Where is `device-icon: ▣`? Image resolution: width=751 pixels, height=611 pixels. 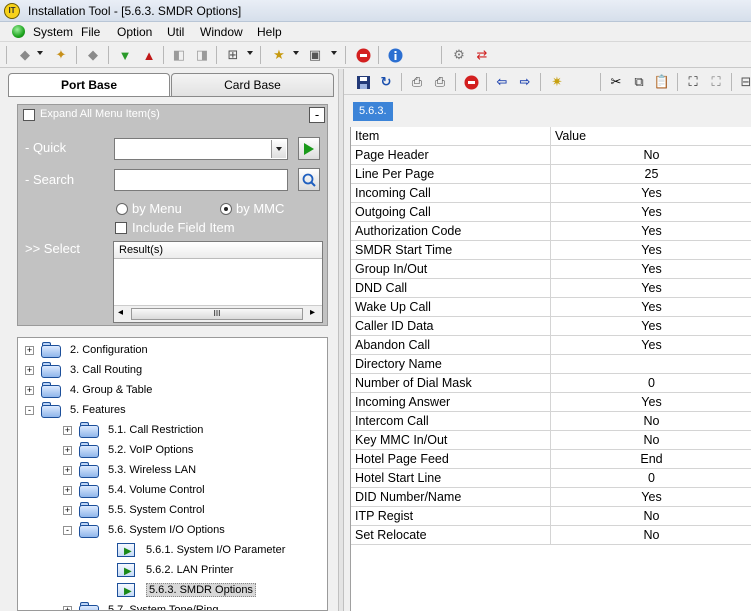
device-icon: ▣ is located at coordinates (315, 55).